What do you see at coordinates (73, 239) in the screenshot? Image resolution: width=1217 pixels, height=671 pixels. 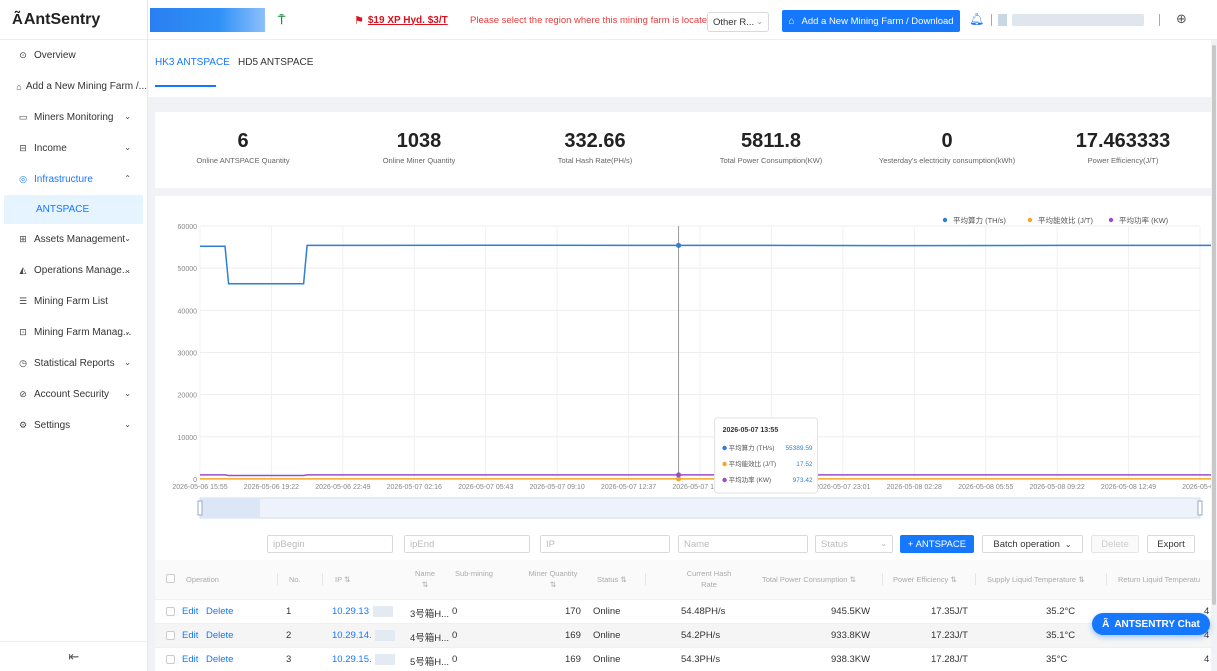 I see `sidebar-item-assets: ⊞ Assets Management ⌄` at bounding box center [73, 239].